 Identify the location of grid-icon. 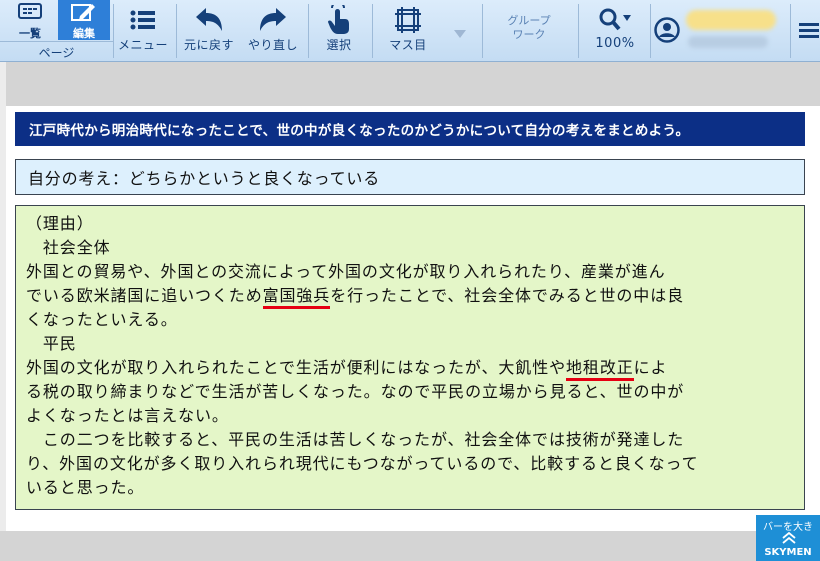
(408, 20).